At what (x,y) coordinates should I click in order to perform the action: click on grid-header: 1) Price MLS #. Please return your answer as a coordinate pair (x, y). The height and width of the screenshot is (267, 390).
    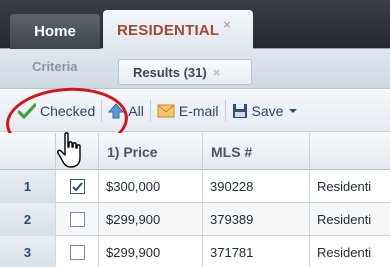
    Looking at the image, I should click on (195, 151).